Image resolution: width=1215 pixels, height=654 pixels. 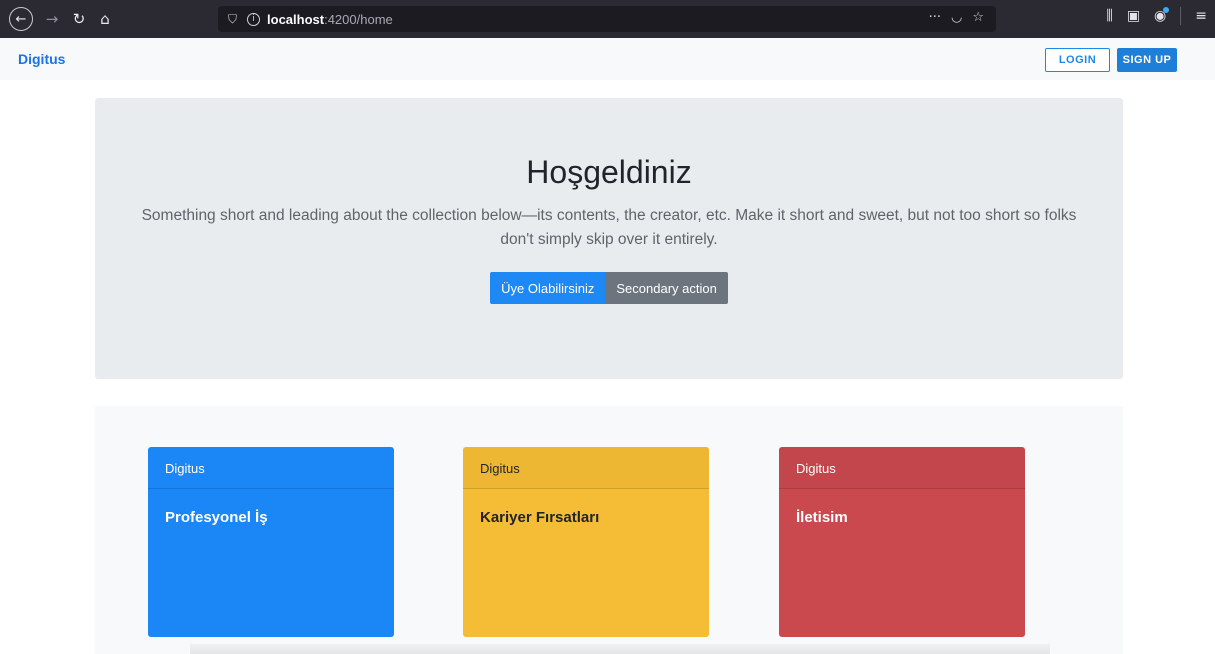 What do you see at coordinates (232, 19) in the screenshot?
I see `shield-icon: ⛉` at bounding box center [232, 19].